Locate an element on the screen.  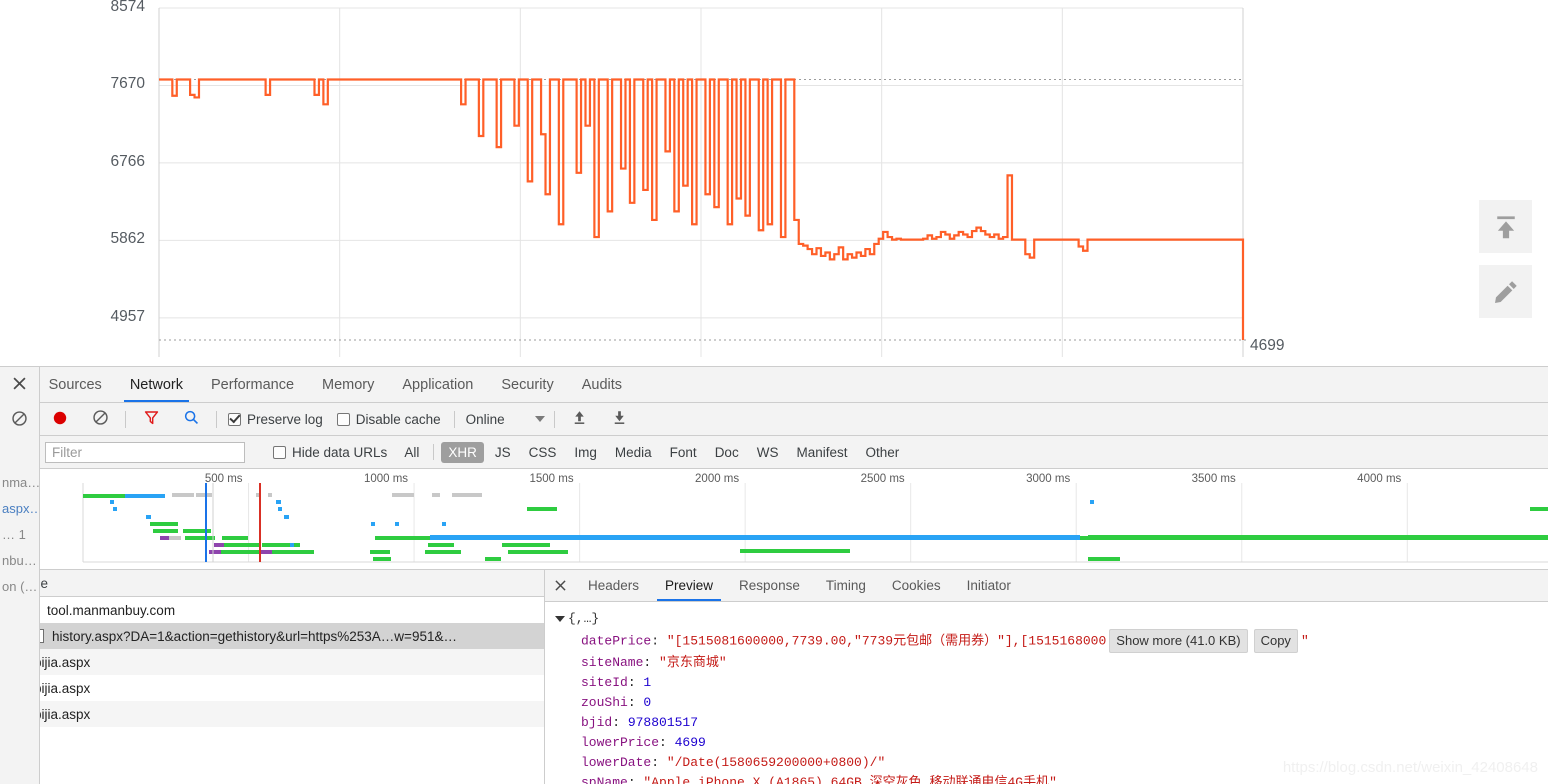
detail-tab-cookies: Cookies is located at coordinates (916, 585).